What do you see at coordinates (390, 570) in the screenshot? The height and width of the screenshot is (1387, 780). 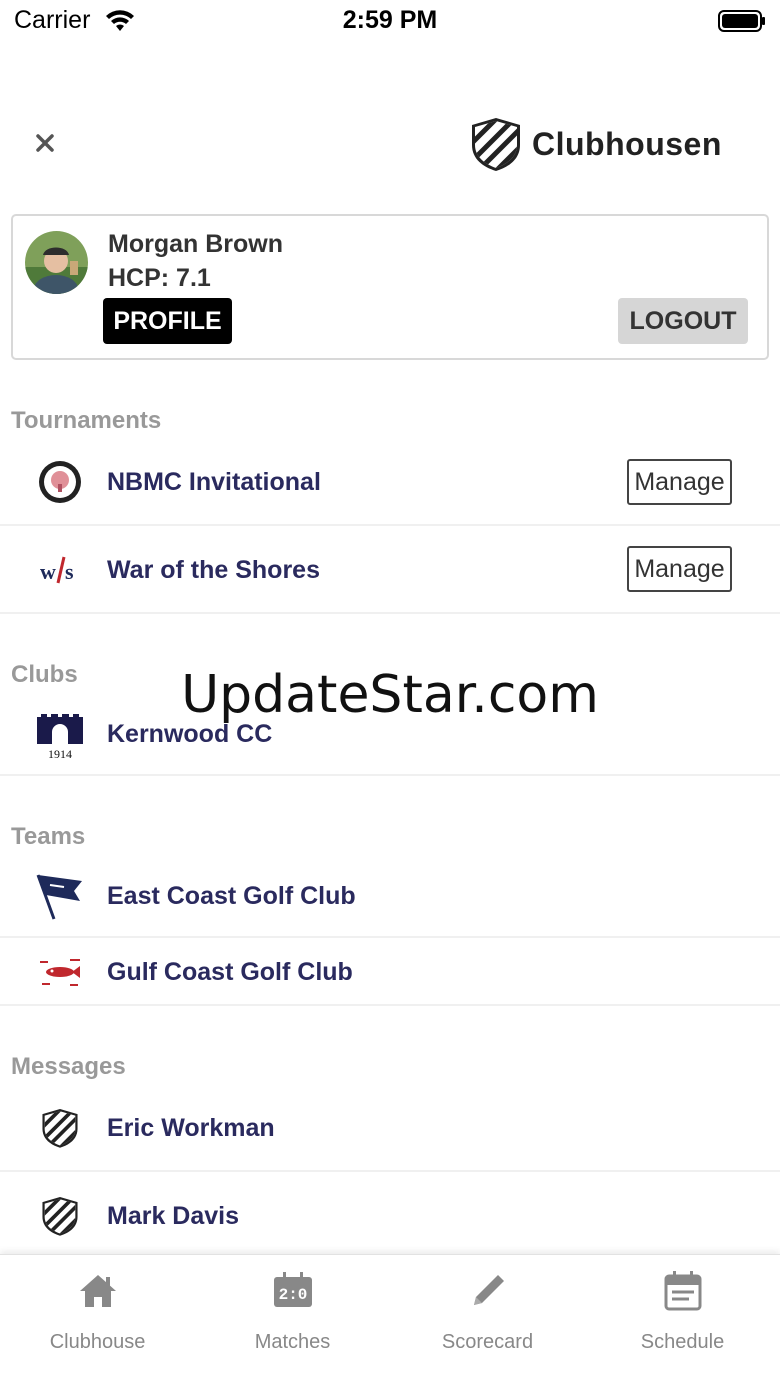 I see `list-item-tournament: w s War of the Shores Manage` at bounding box center [390, 570].